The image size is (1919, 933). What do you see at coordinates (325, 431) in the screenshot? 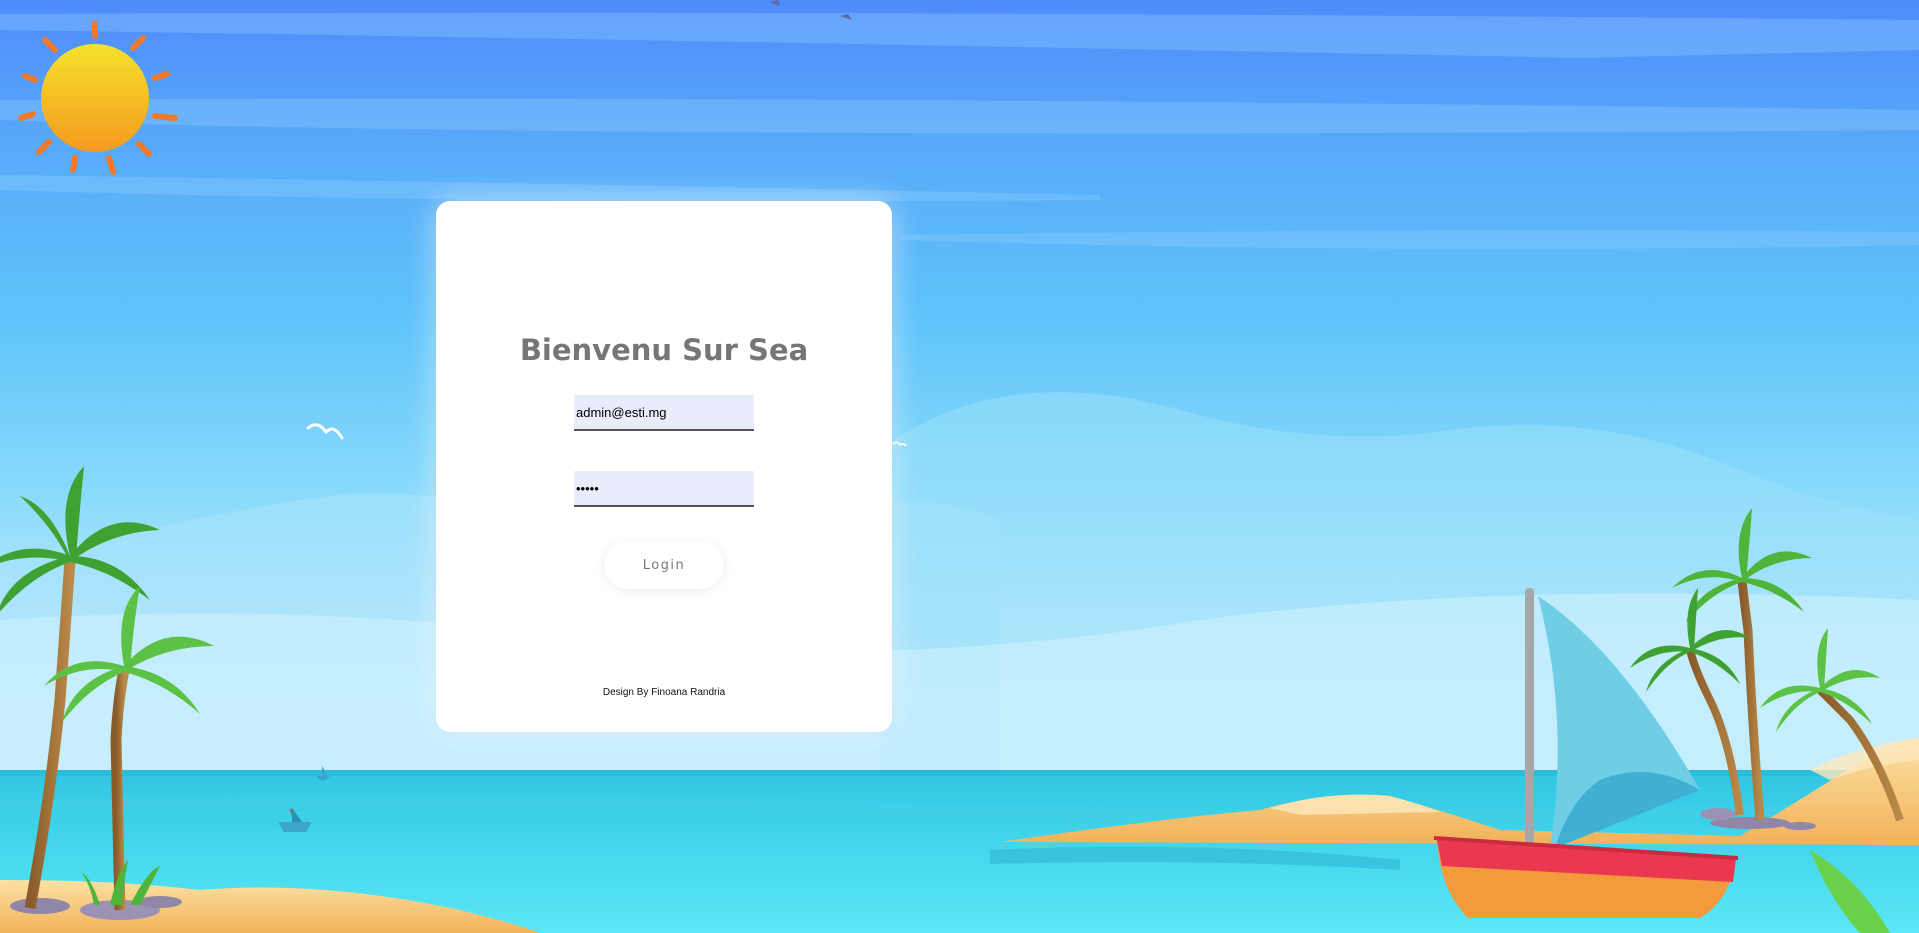
I see `seagull-icon` at bounding box center [325, 431].